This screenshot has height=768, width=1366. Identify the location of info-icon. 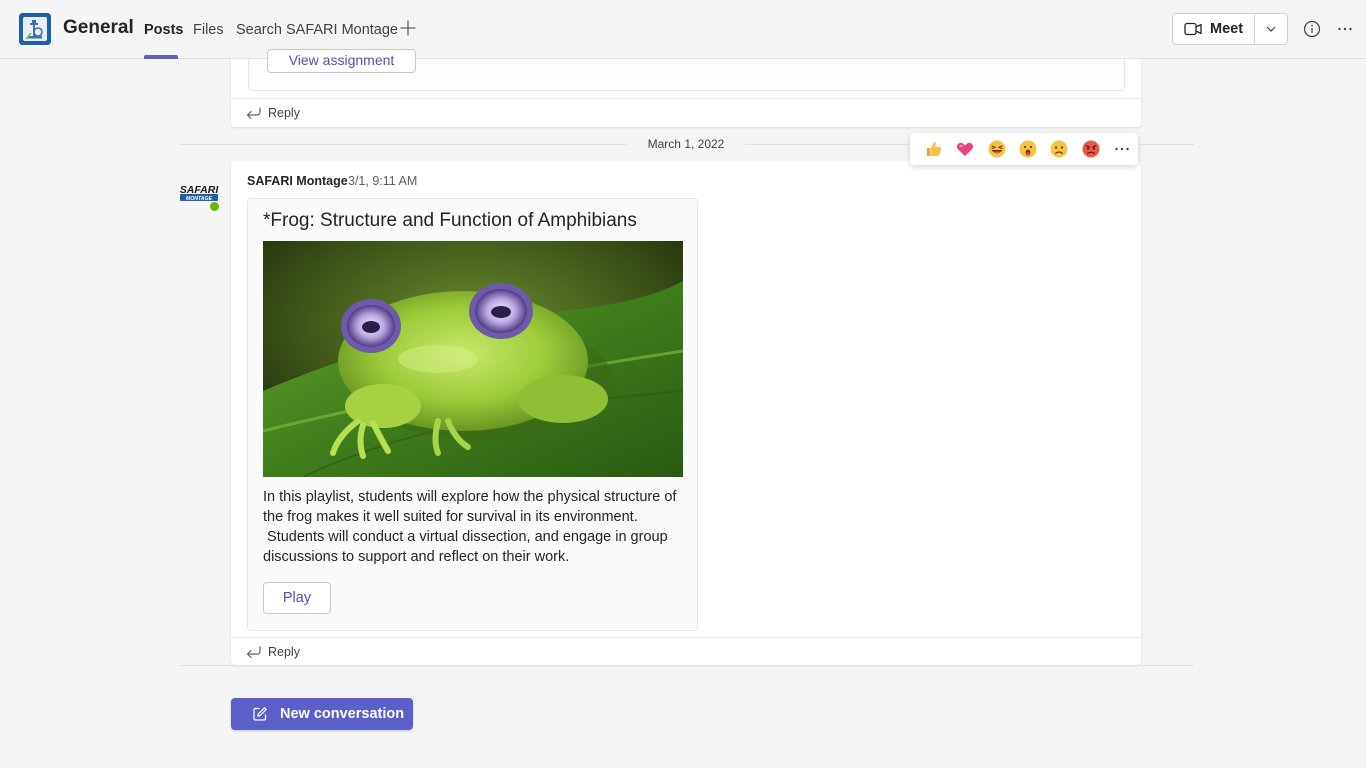
(1312, 29).